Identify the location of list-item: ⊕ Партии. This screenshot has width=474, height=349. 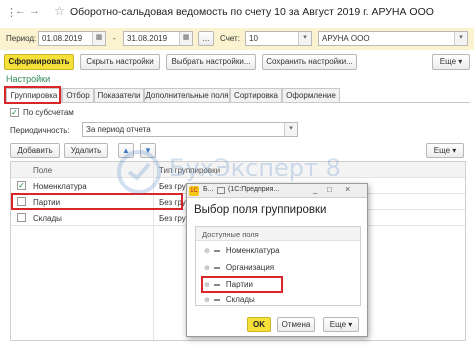
(228, 285).